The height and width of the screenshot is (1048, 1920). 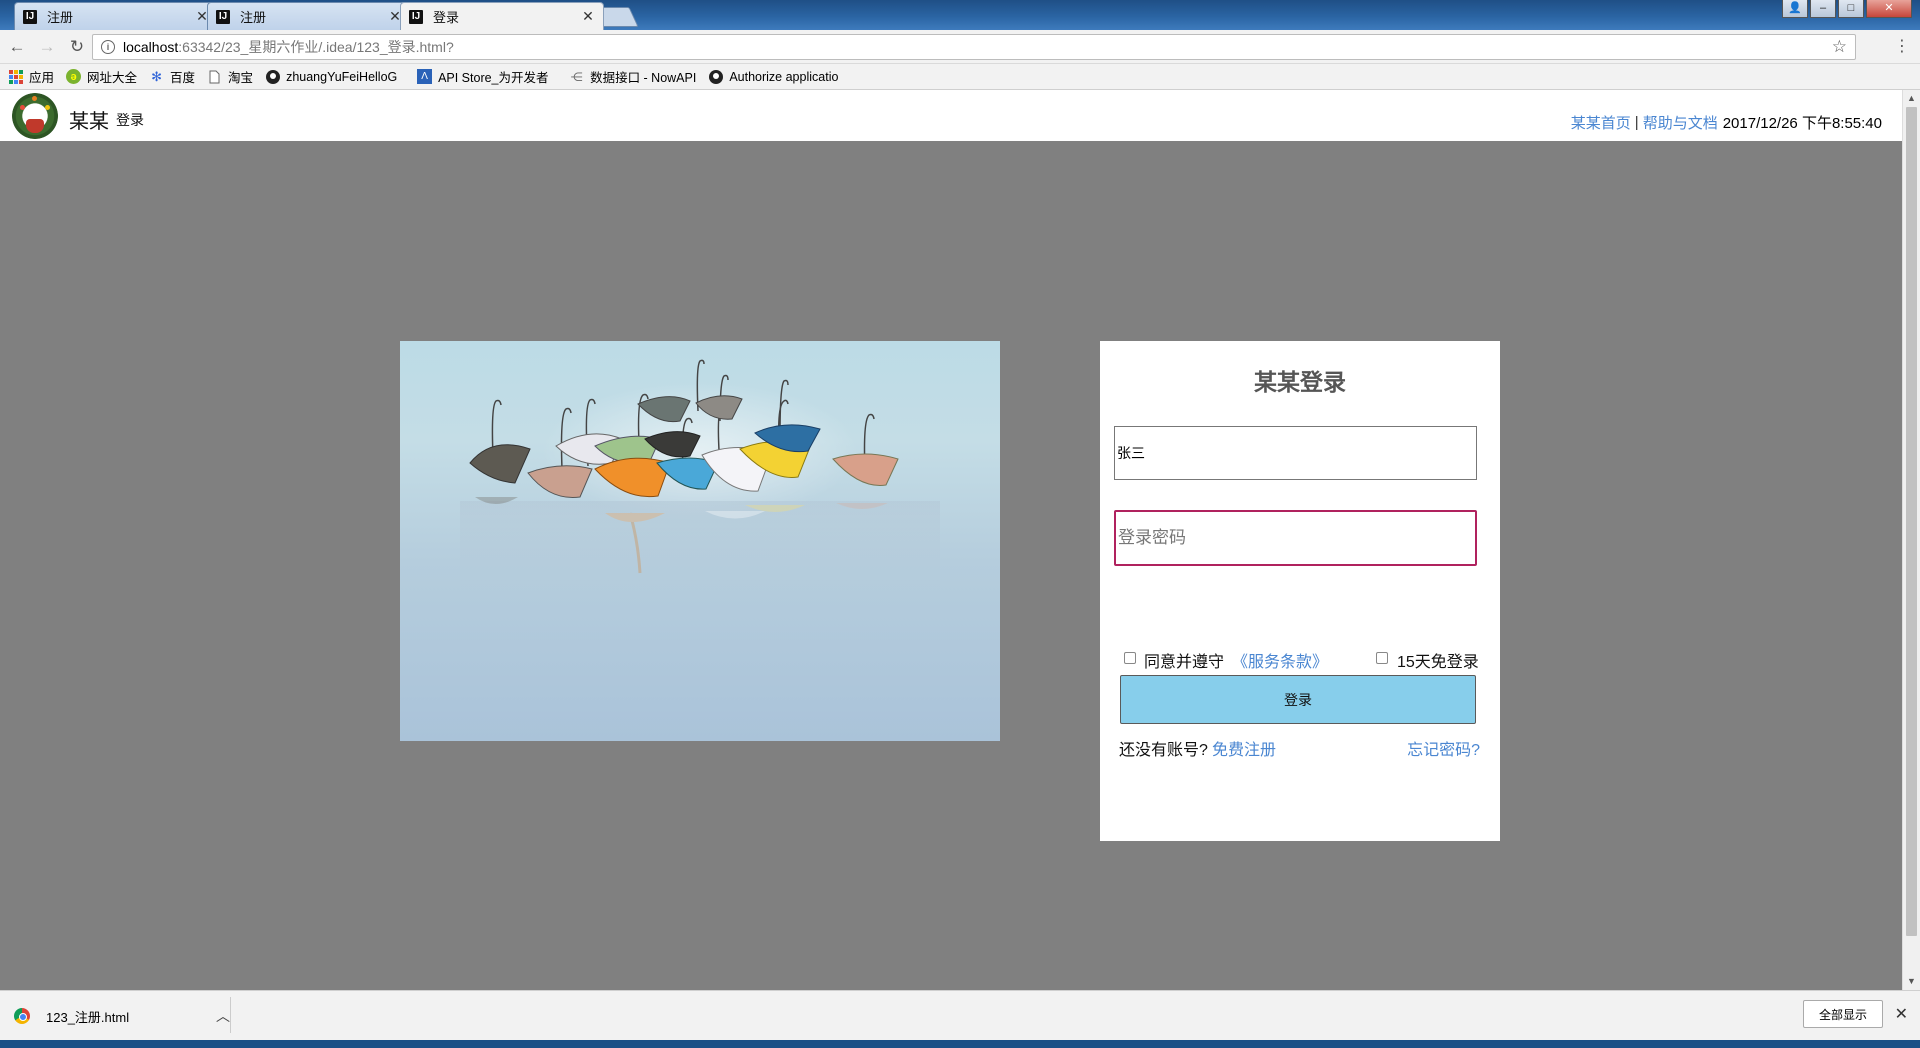 What do you see at coordinates (425, 76) in the screenshot?
I see `api-store-icon: Λ` at bounding box center [425, 76].